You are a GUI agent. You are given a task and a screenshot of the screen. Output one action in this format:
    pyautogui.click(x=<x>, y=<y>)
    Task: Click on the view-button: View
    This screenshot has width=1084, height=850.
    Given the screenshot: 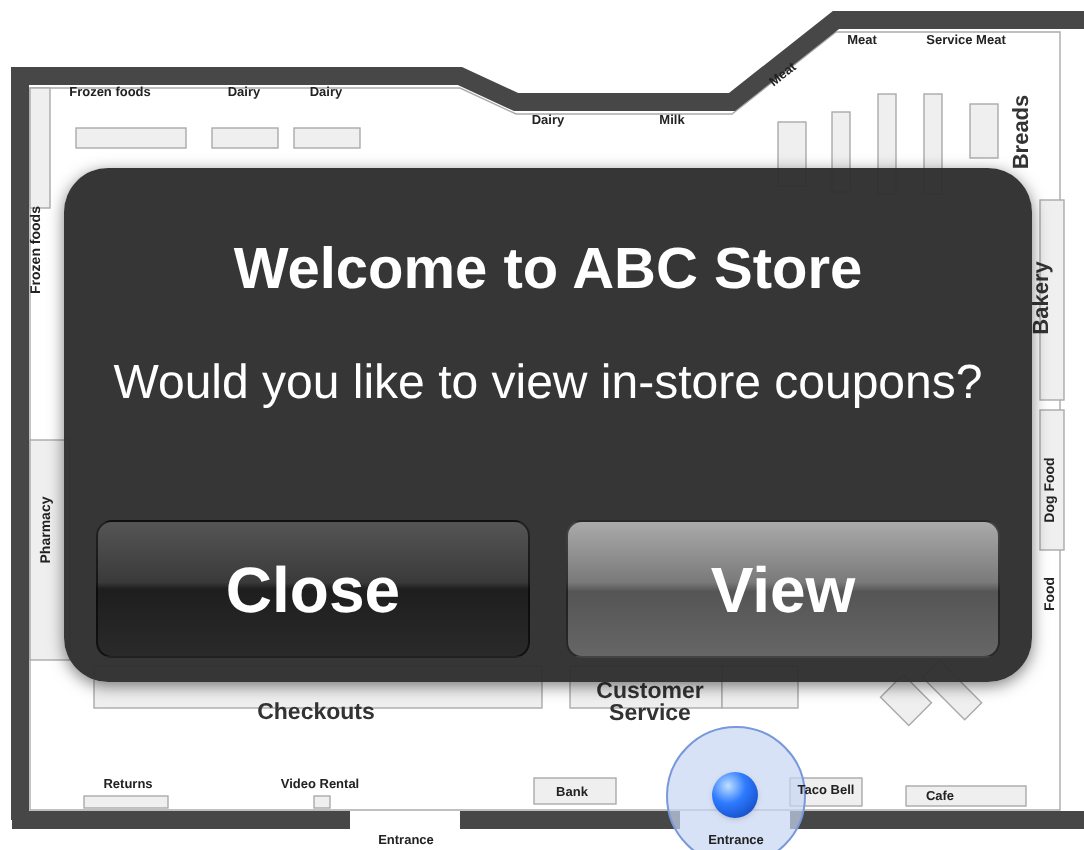 What is the action you would take?
    pyautogui.click(x=783, y=589)
    